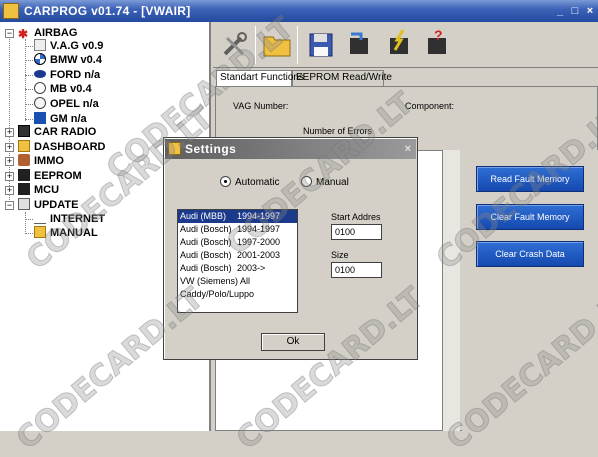 This screenshot has height=457, width=598. What do you see at coordinates (66, 104) in the screenshot?
I see `tree-item-opel: OPEL n/a` at bounding box center [66, 104].